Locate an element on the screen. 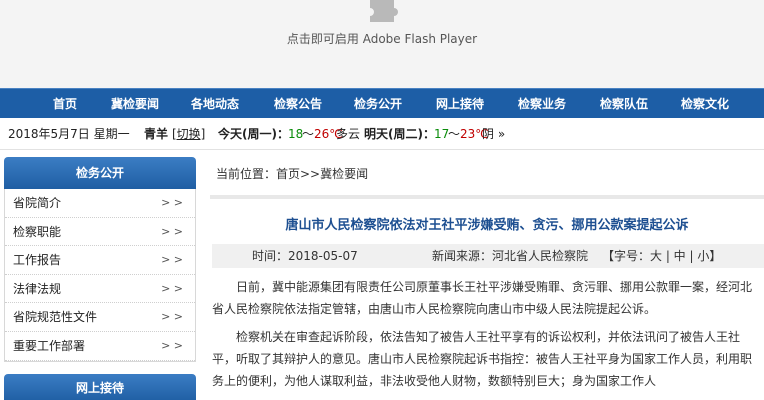 Image resolution: width=764 pixels, height=400 pixels. sidebar-item-laws: 法律法规 > > is located at coordinates (100, 289).